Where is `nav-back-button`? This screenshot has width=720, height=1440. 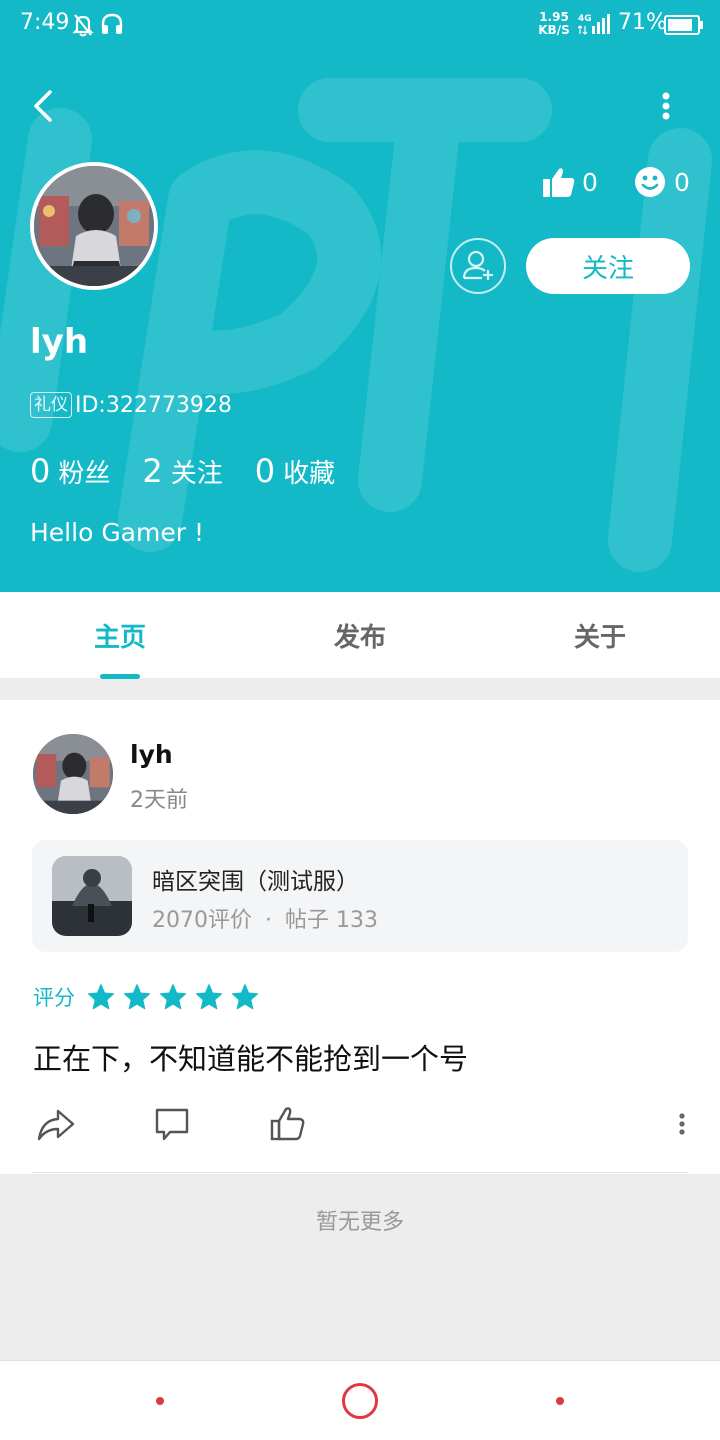 nav-back-button is located at coordinates (560, 1401).